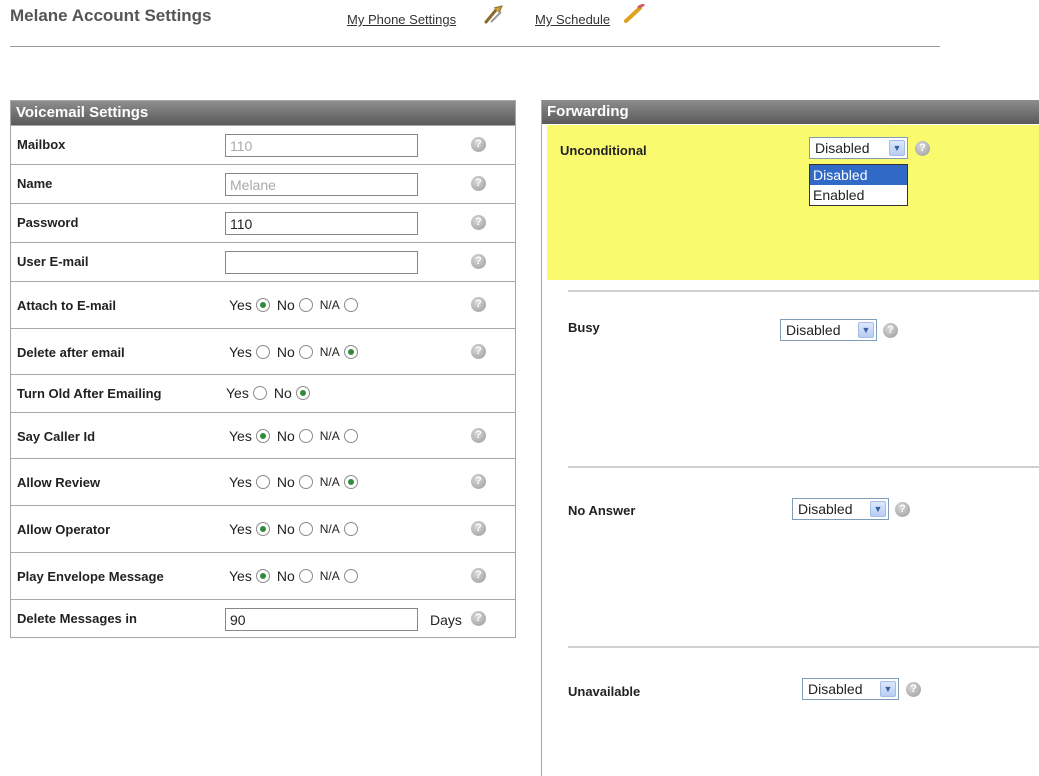  I want to click on user-email-label: User E-mail, so click(53, 261).